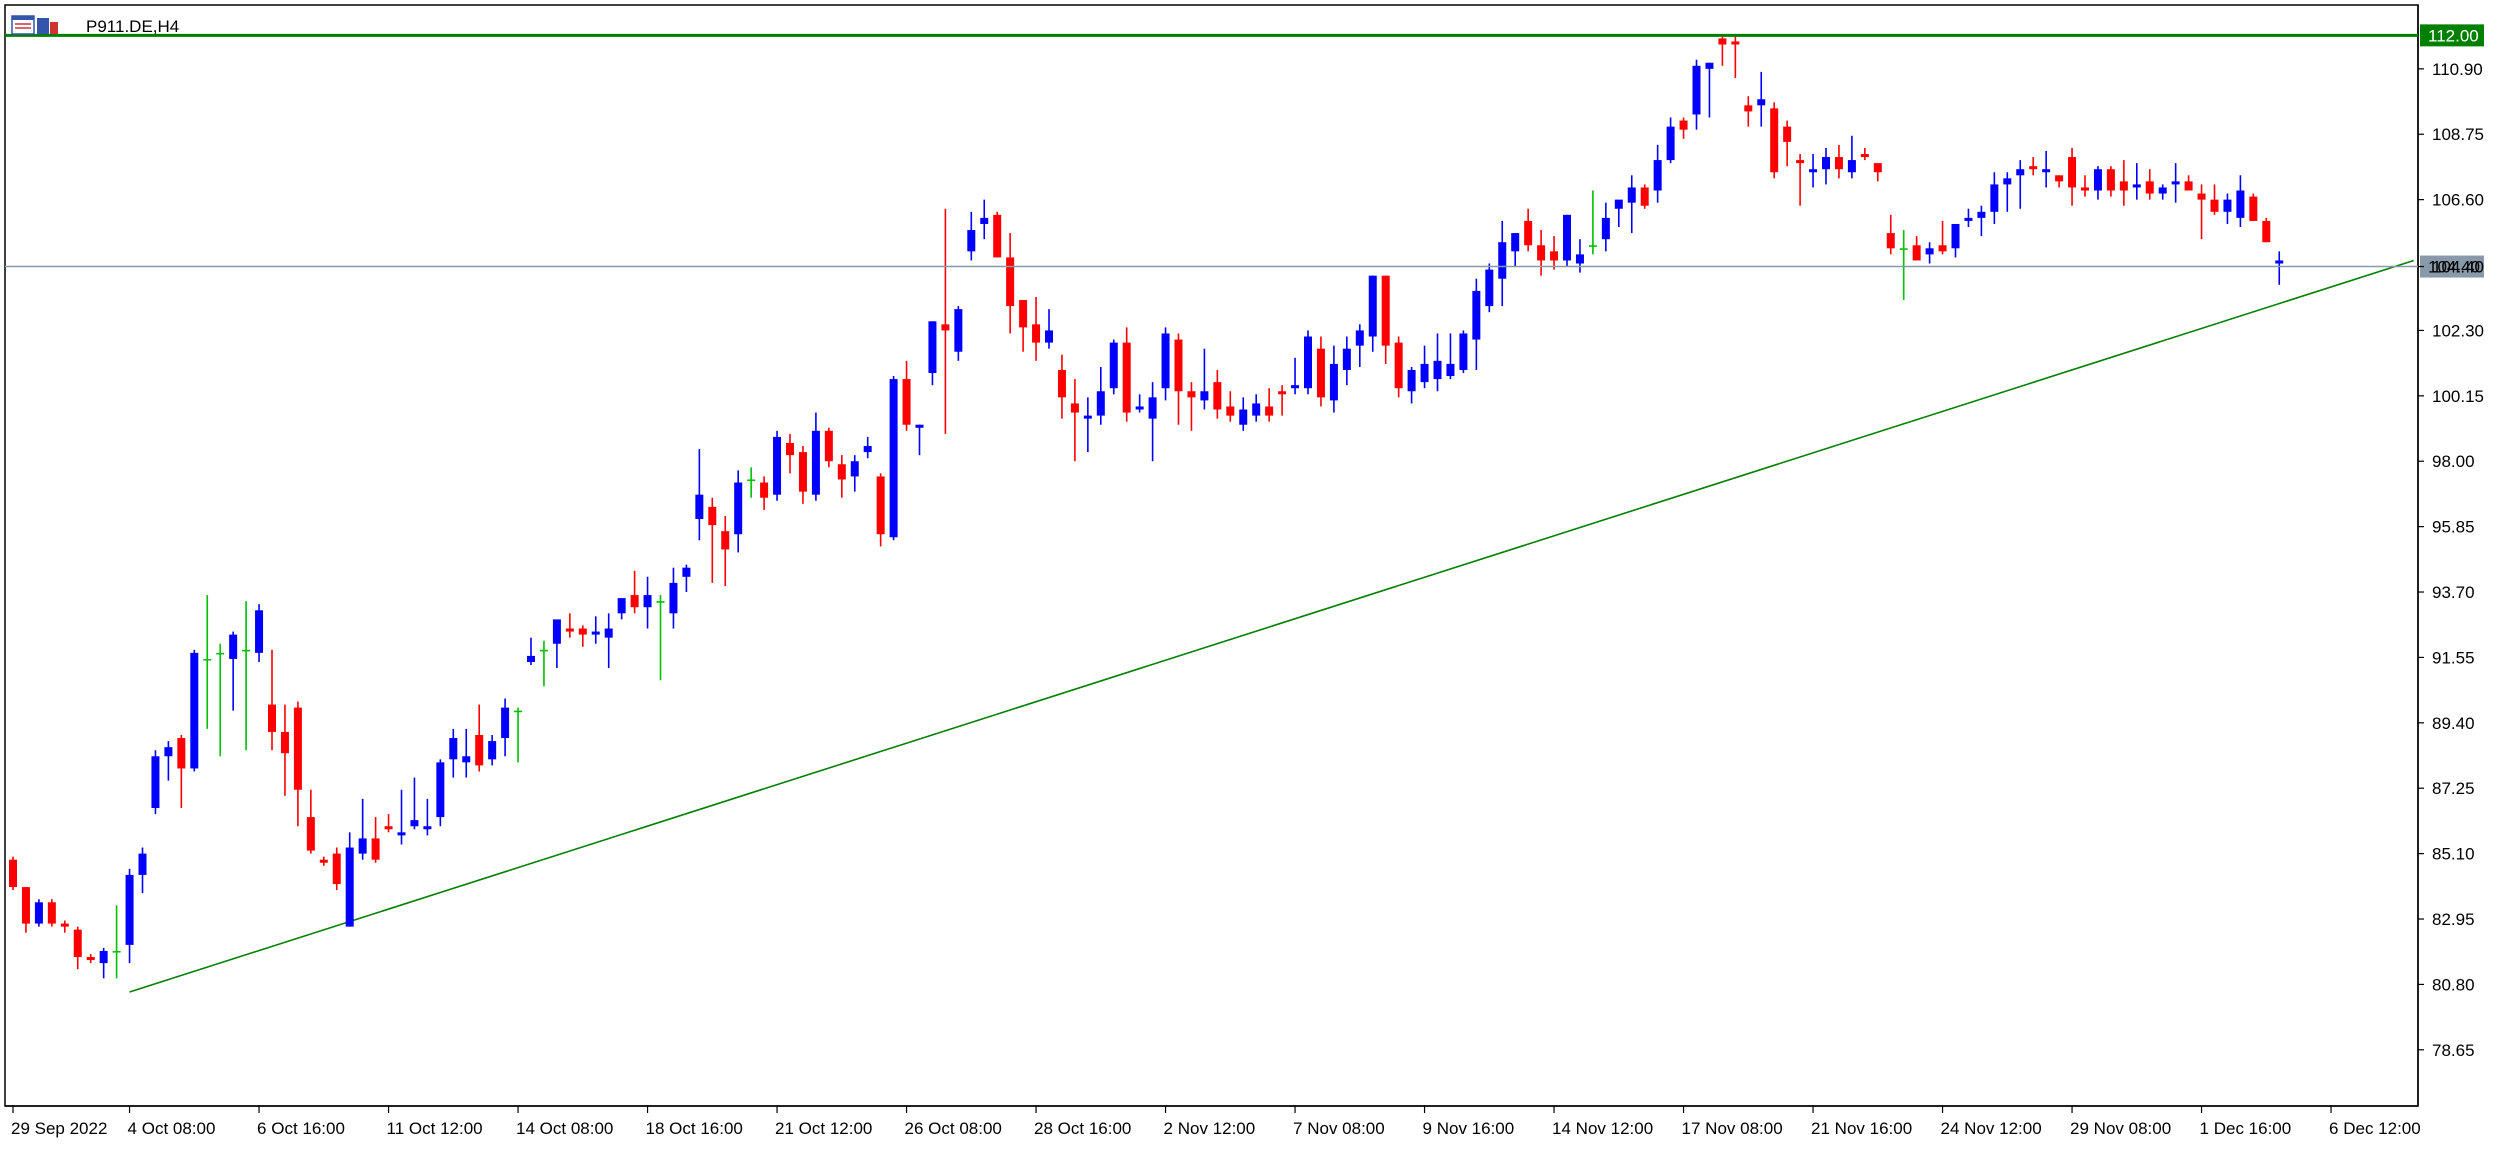 Image resolution: width=2520 pixels, height=1154 pixels. Describe the element at coordinates (2458, 330) in the screenshot. I see `y-tick-label: 102.30` at that location.